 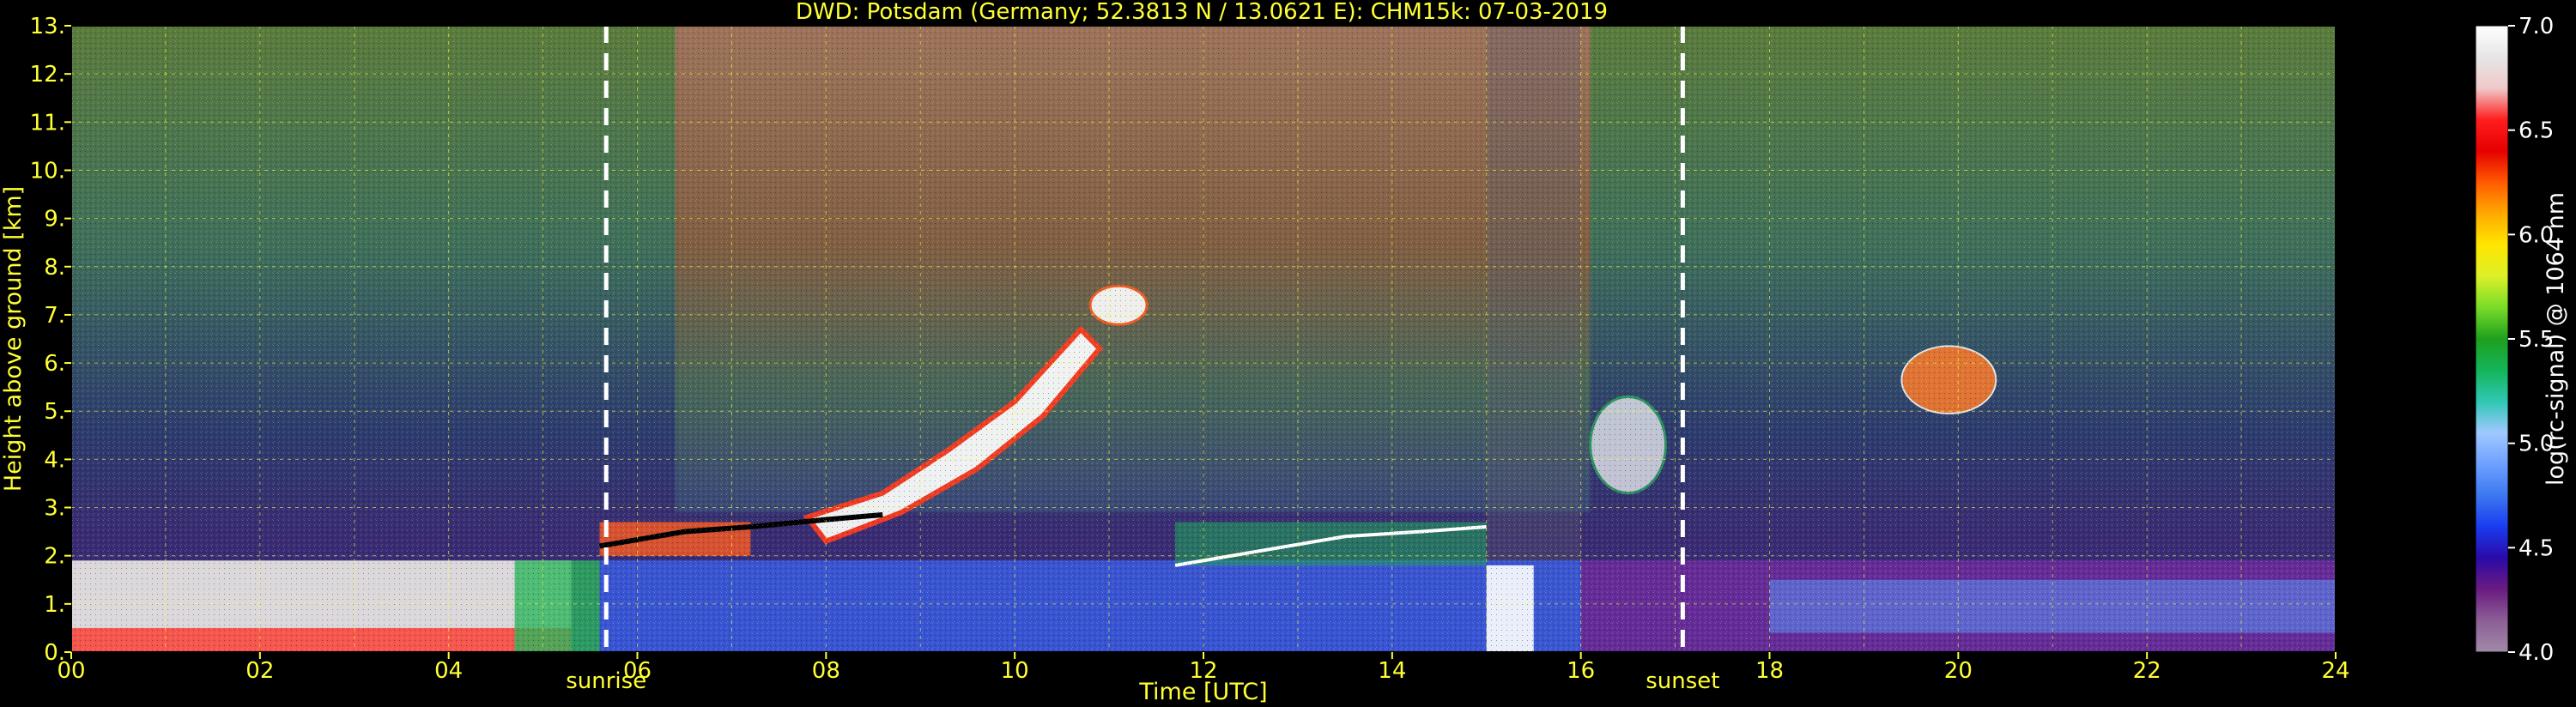 What do you see at coordinates (2536, 548) in the screenshot?
I see `colorbar-tick-label: 4.5` at bounding box center [2536, 548].